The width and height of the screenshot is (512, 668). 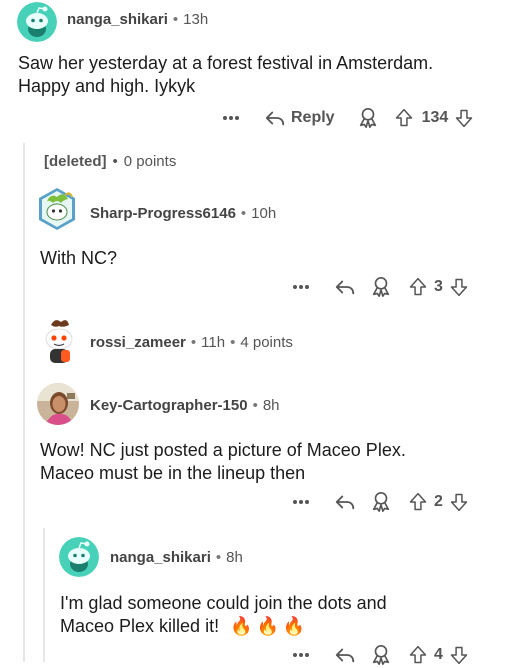 I want to click on comment-actions: 3, so click(x=380, y=287).